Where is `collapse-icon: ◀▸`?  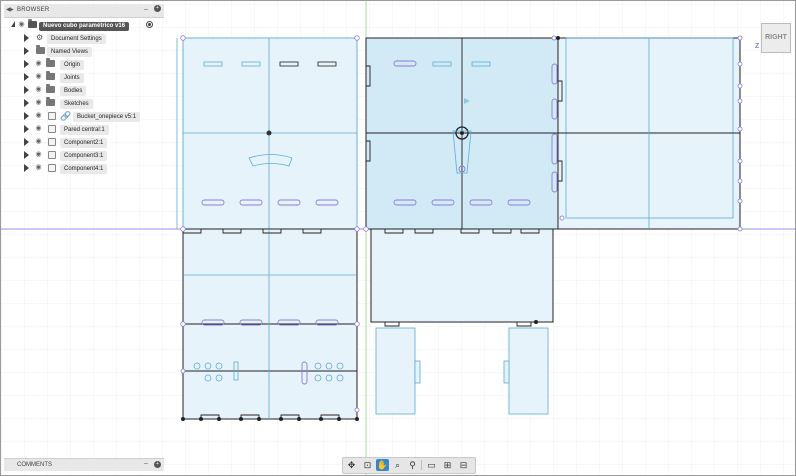
collapse-icon: ◀▸ is located at coordinates (10, 9).